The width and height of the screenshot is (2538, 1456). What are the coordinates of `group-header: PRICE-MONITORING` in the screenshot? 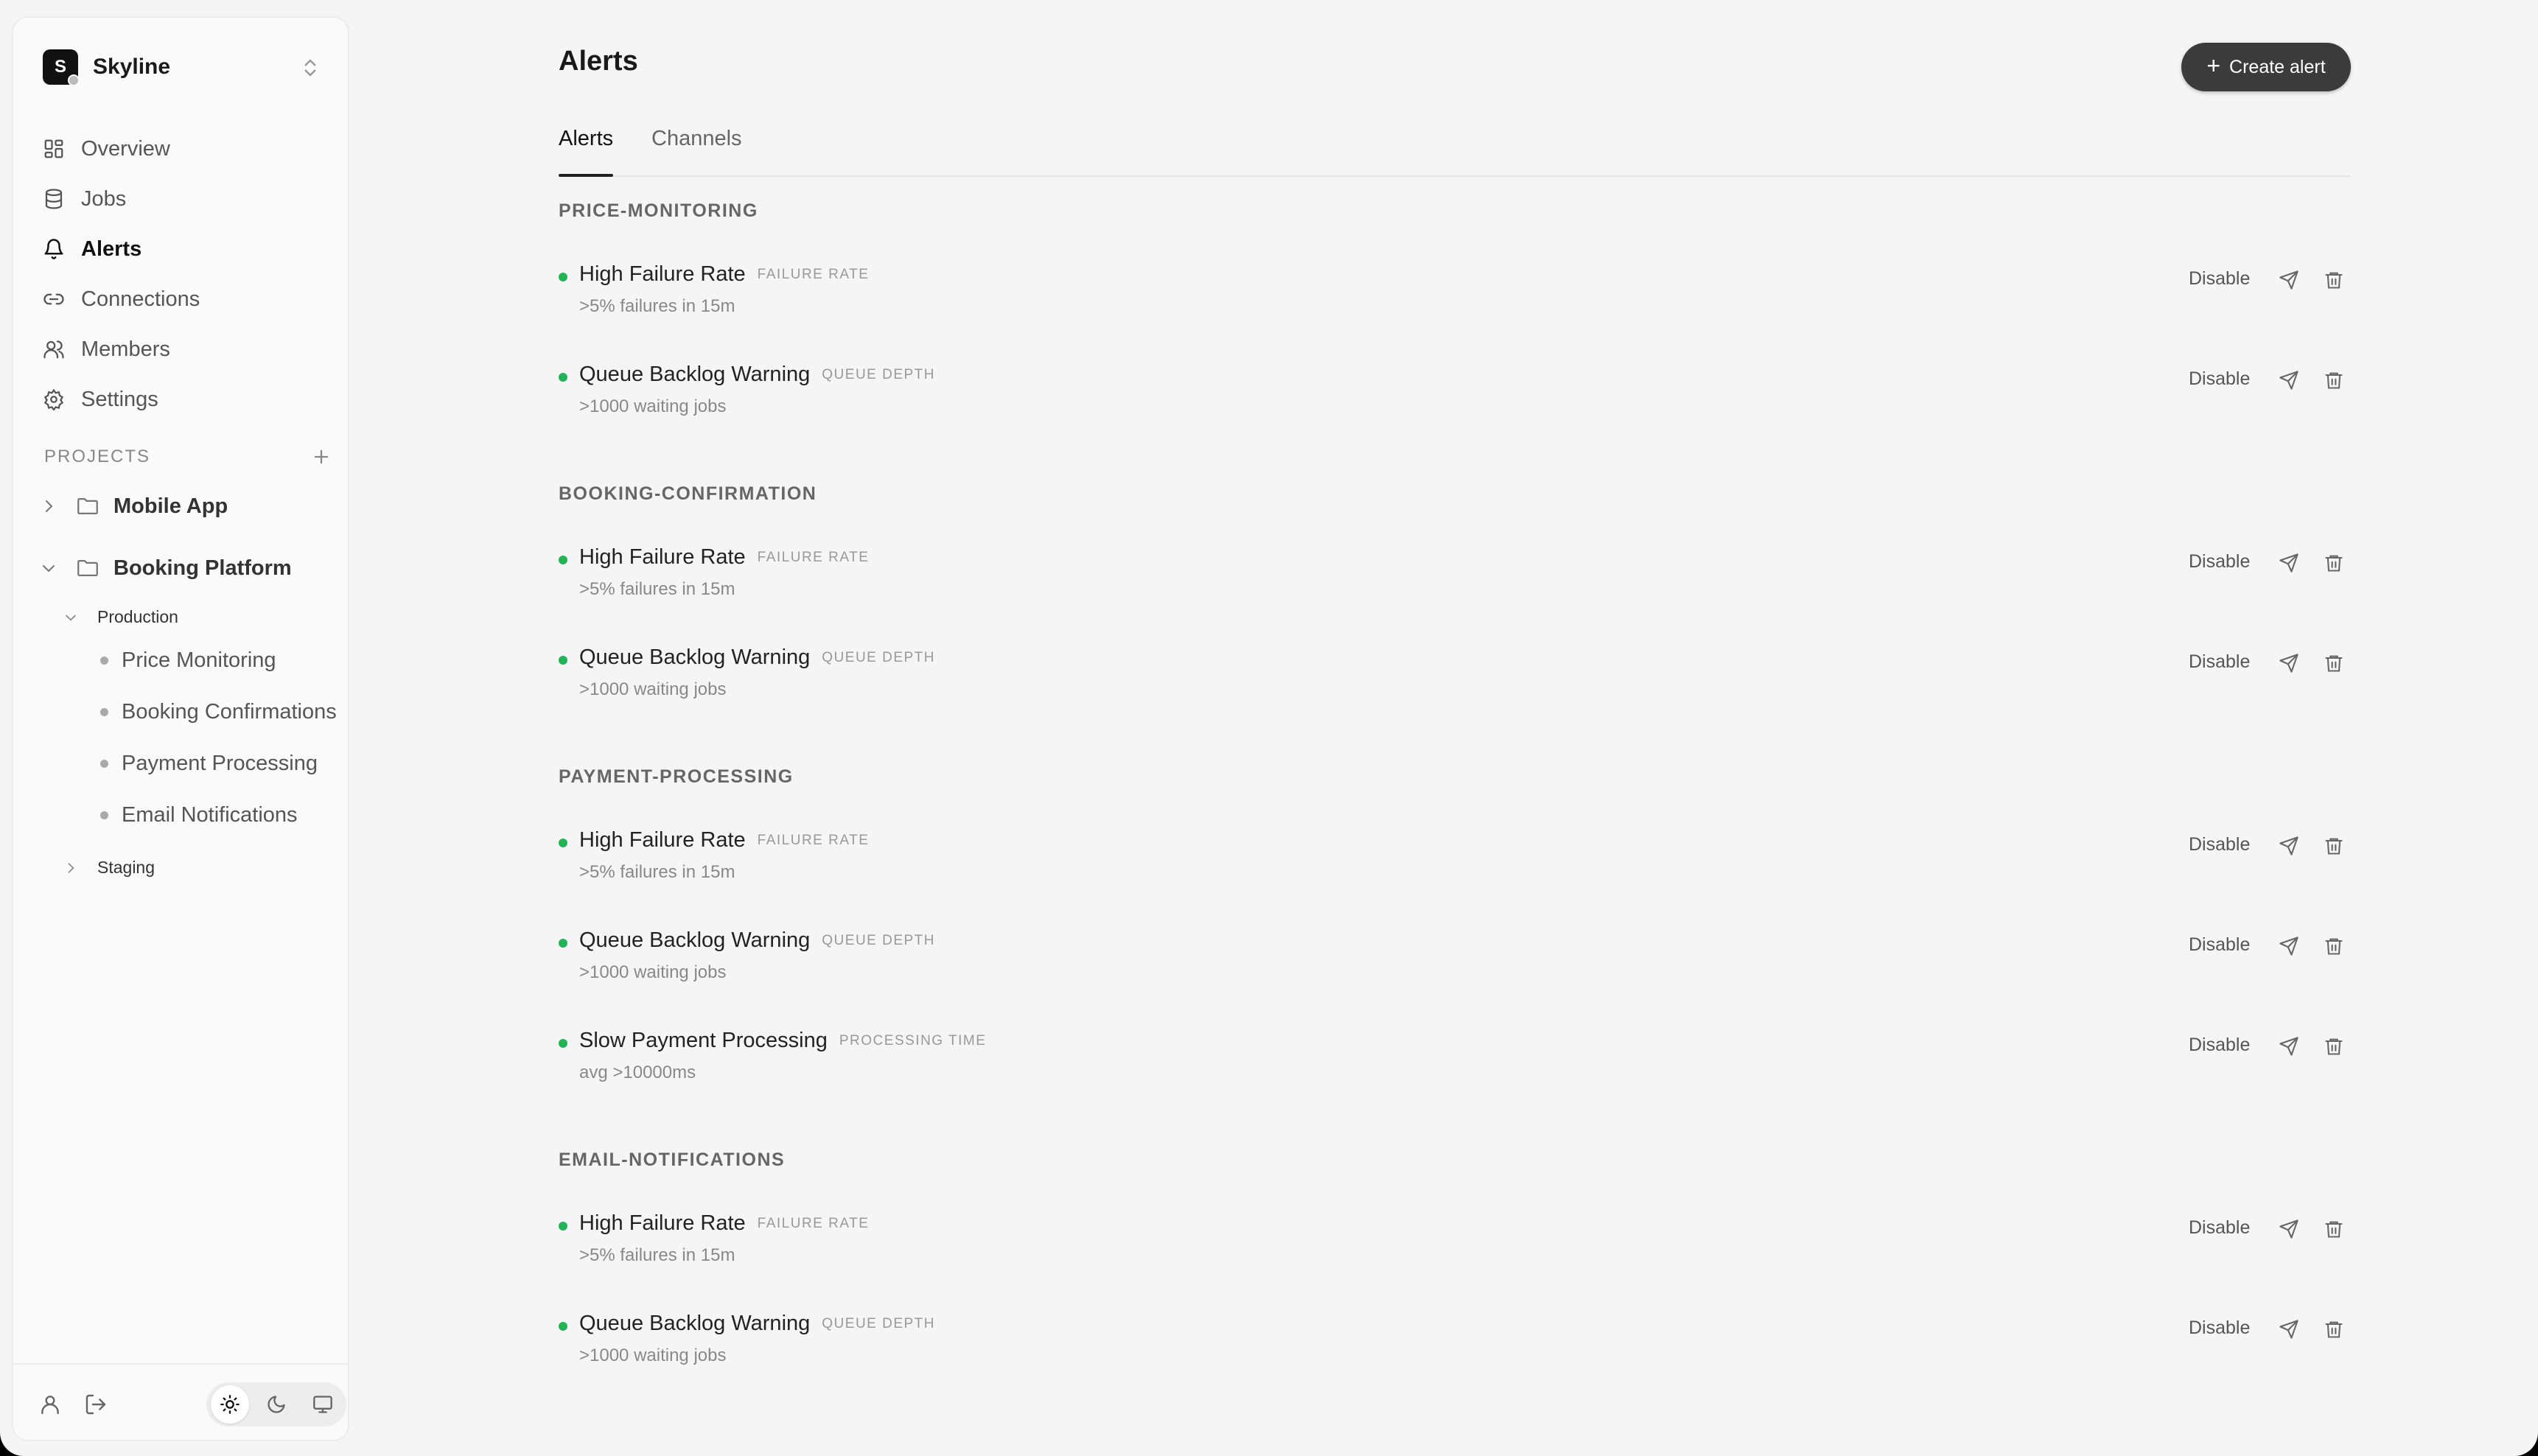 It's located at (658, 210).